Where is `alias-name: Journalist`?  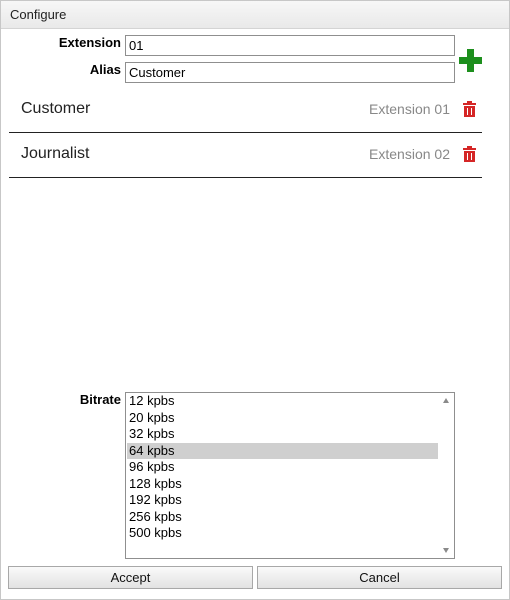 alias-name: Journalist is located at coordinates (55, 153).